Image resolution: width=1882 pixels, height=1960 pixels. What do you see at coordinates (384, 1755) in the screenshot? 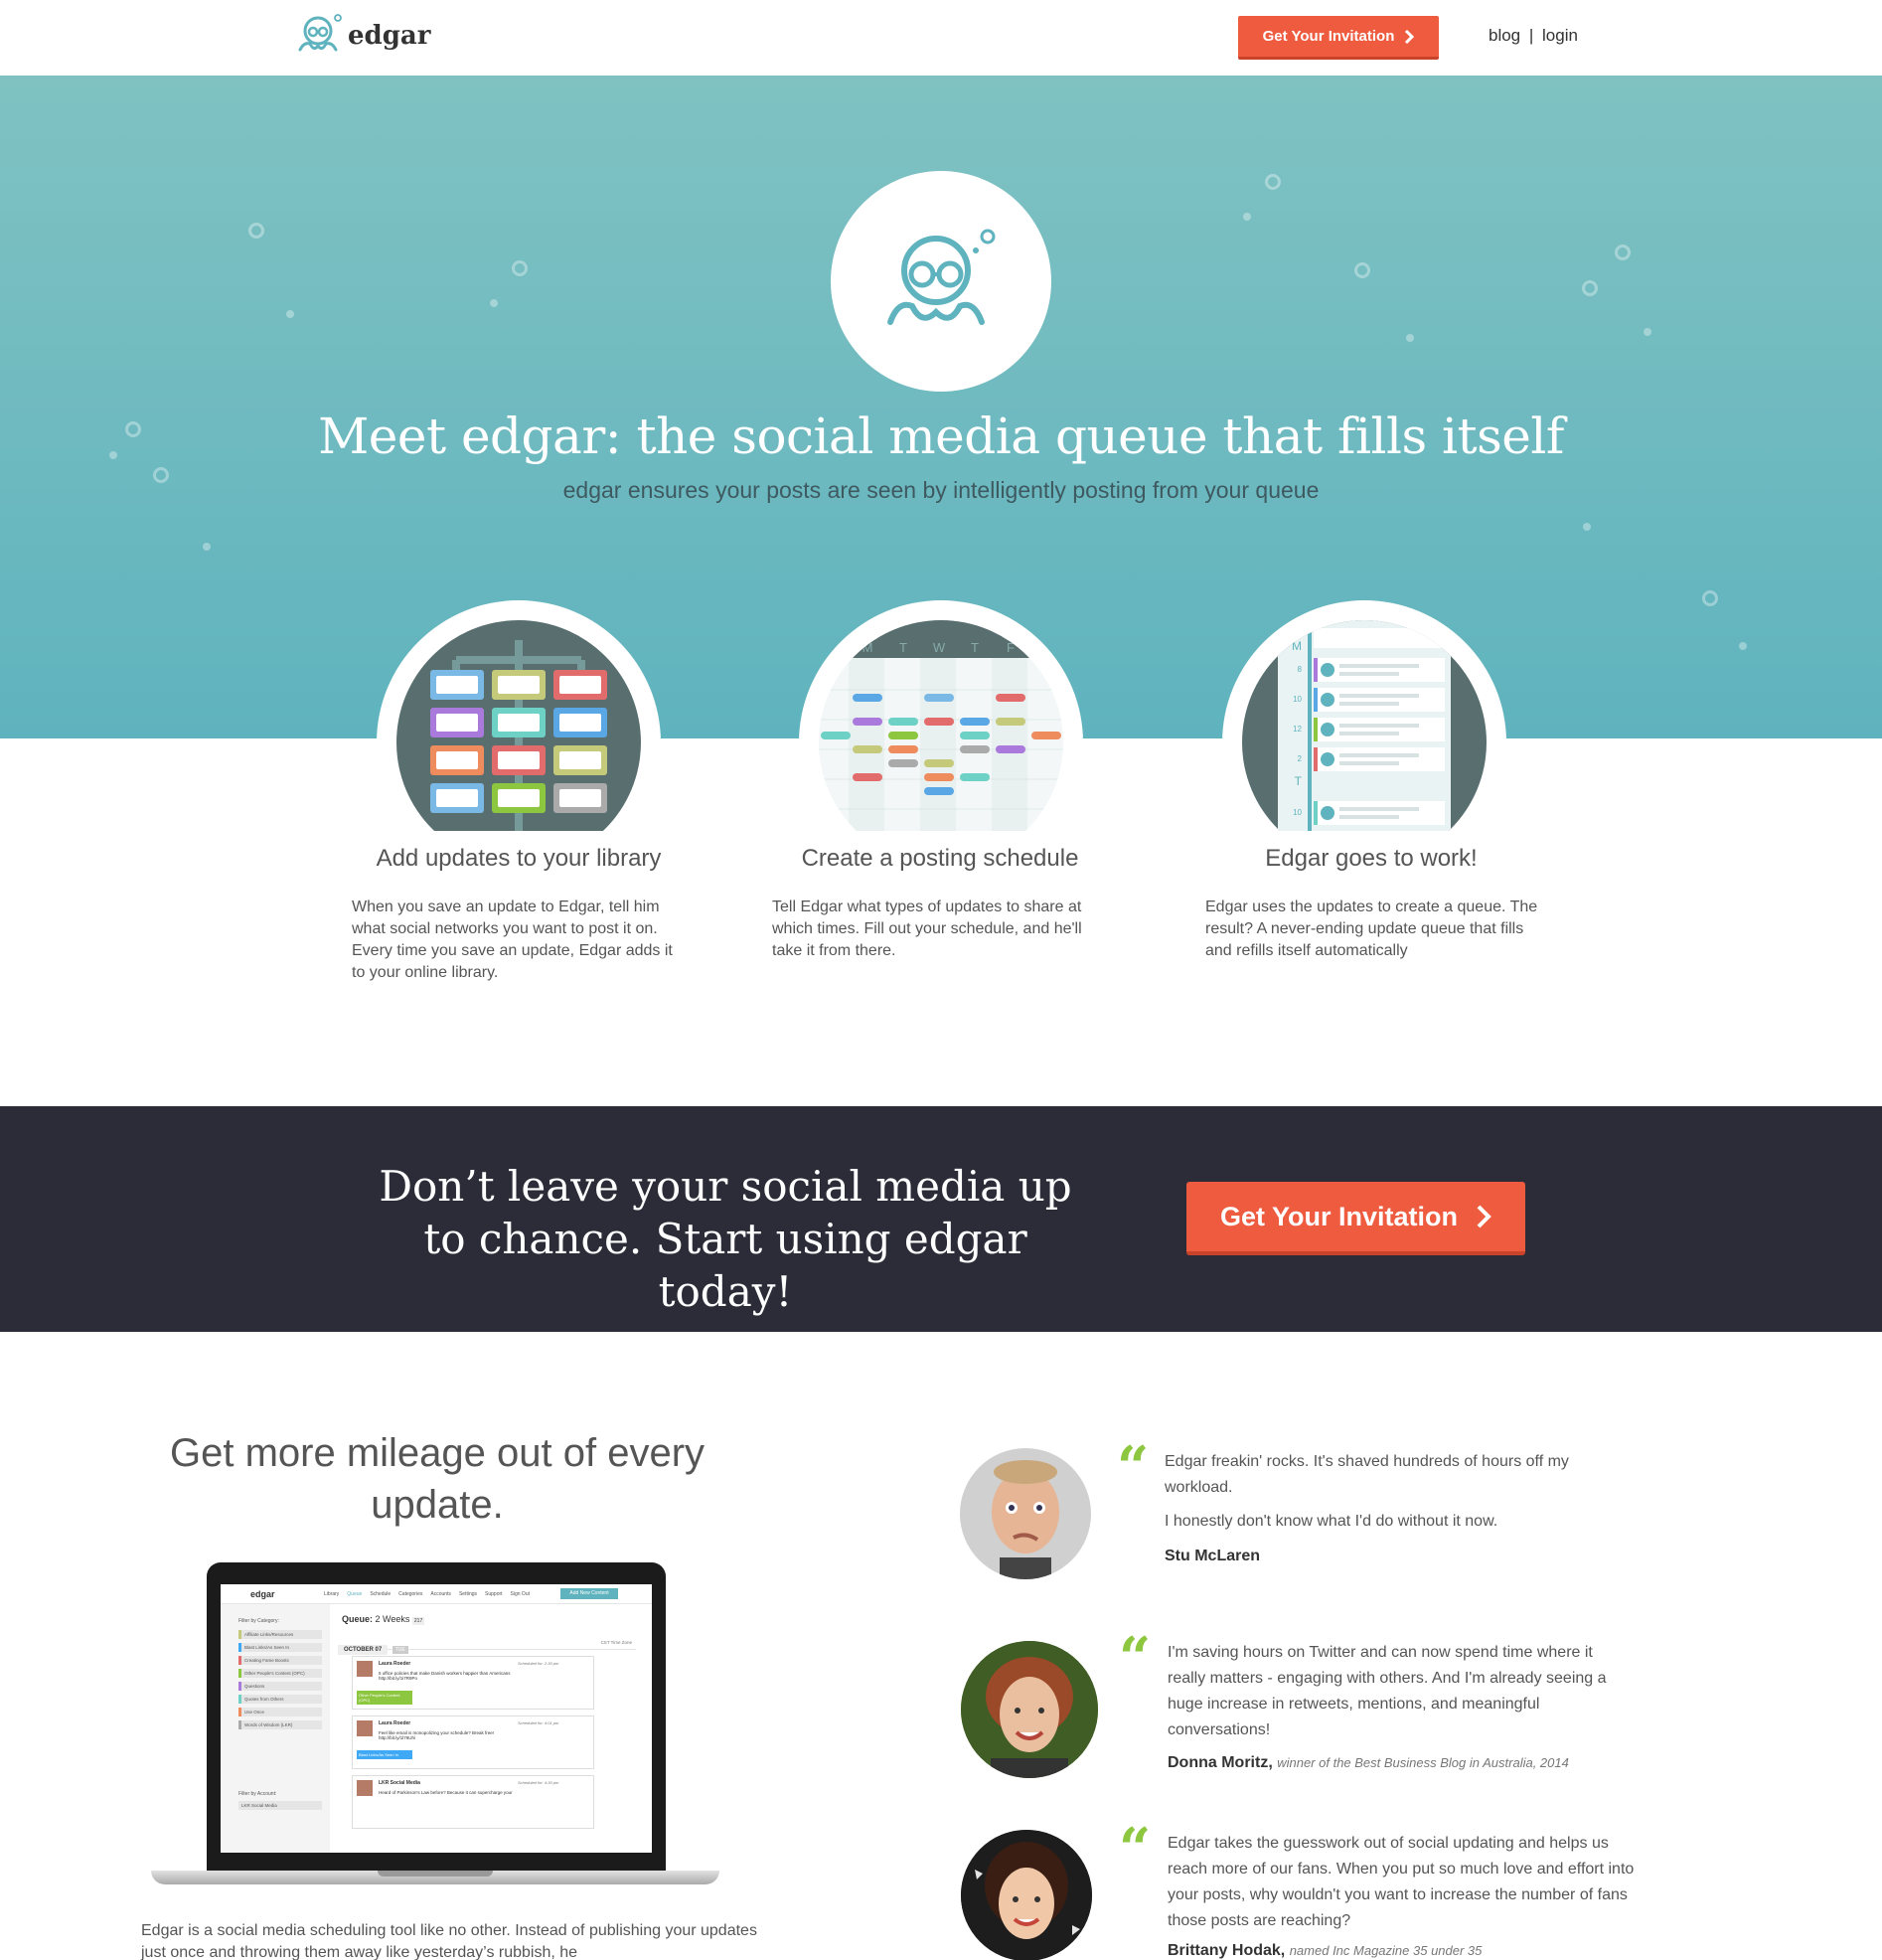
I see `screen-post-tag: Blast Links/As Seen In` at bounding box center [384, 1755].